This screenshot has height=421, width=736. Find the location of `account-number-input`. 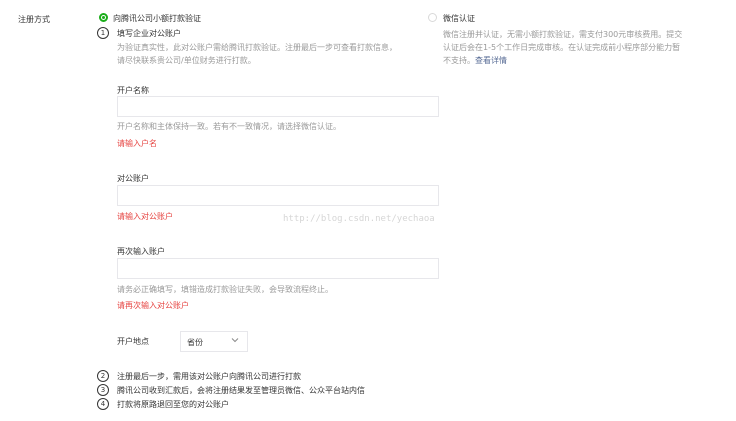

account-number-input is located at coordinates (278, 195).